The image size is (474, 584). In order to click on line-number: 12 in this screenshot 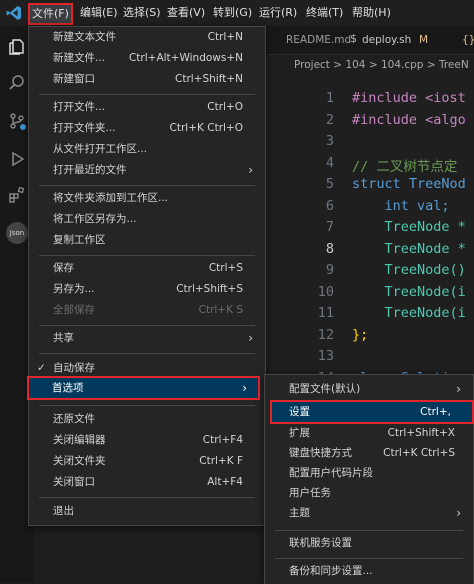, I will do `click(325, 334)`.